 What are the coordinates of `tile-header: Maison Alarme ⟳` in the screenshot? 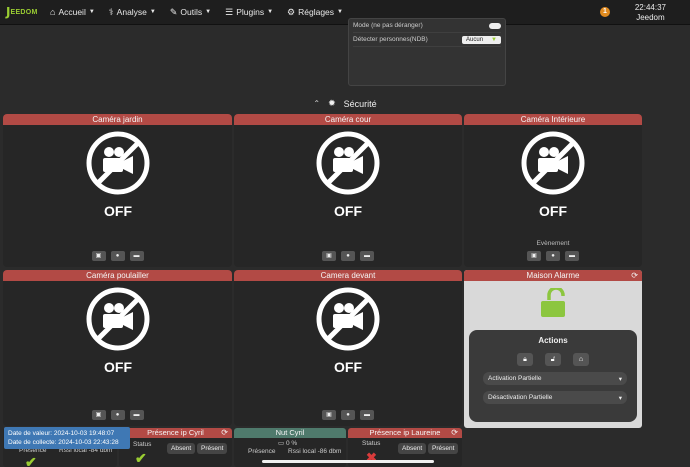 It's located at (553, 275).